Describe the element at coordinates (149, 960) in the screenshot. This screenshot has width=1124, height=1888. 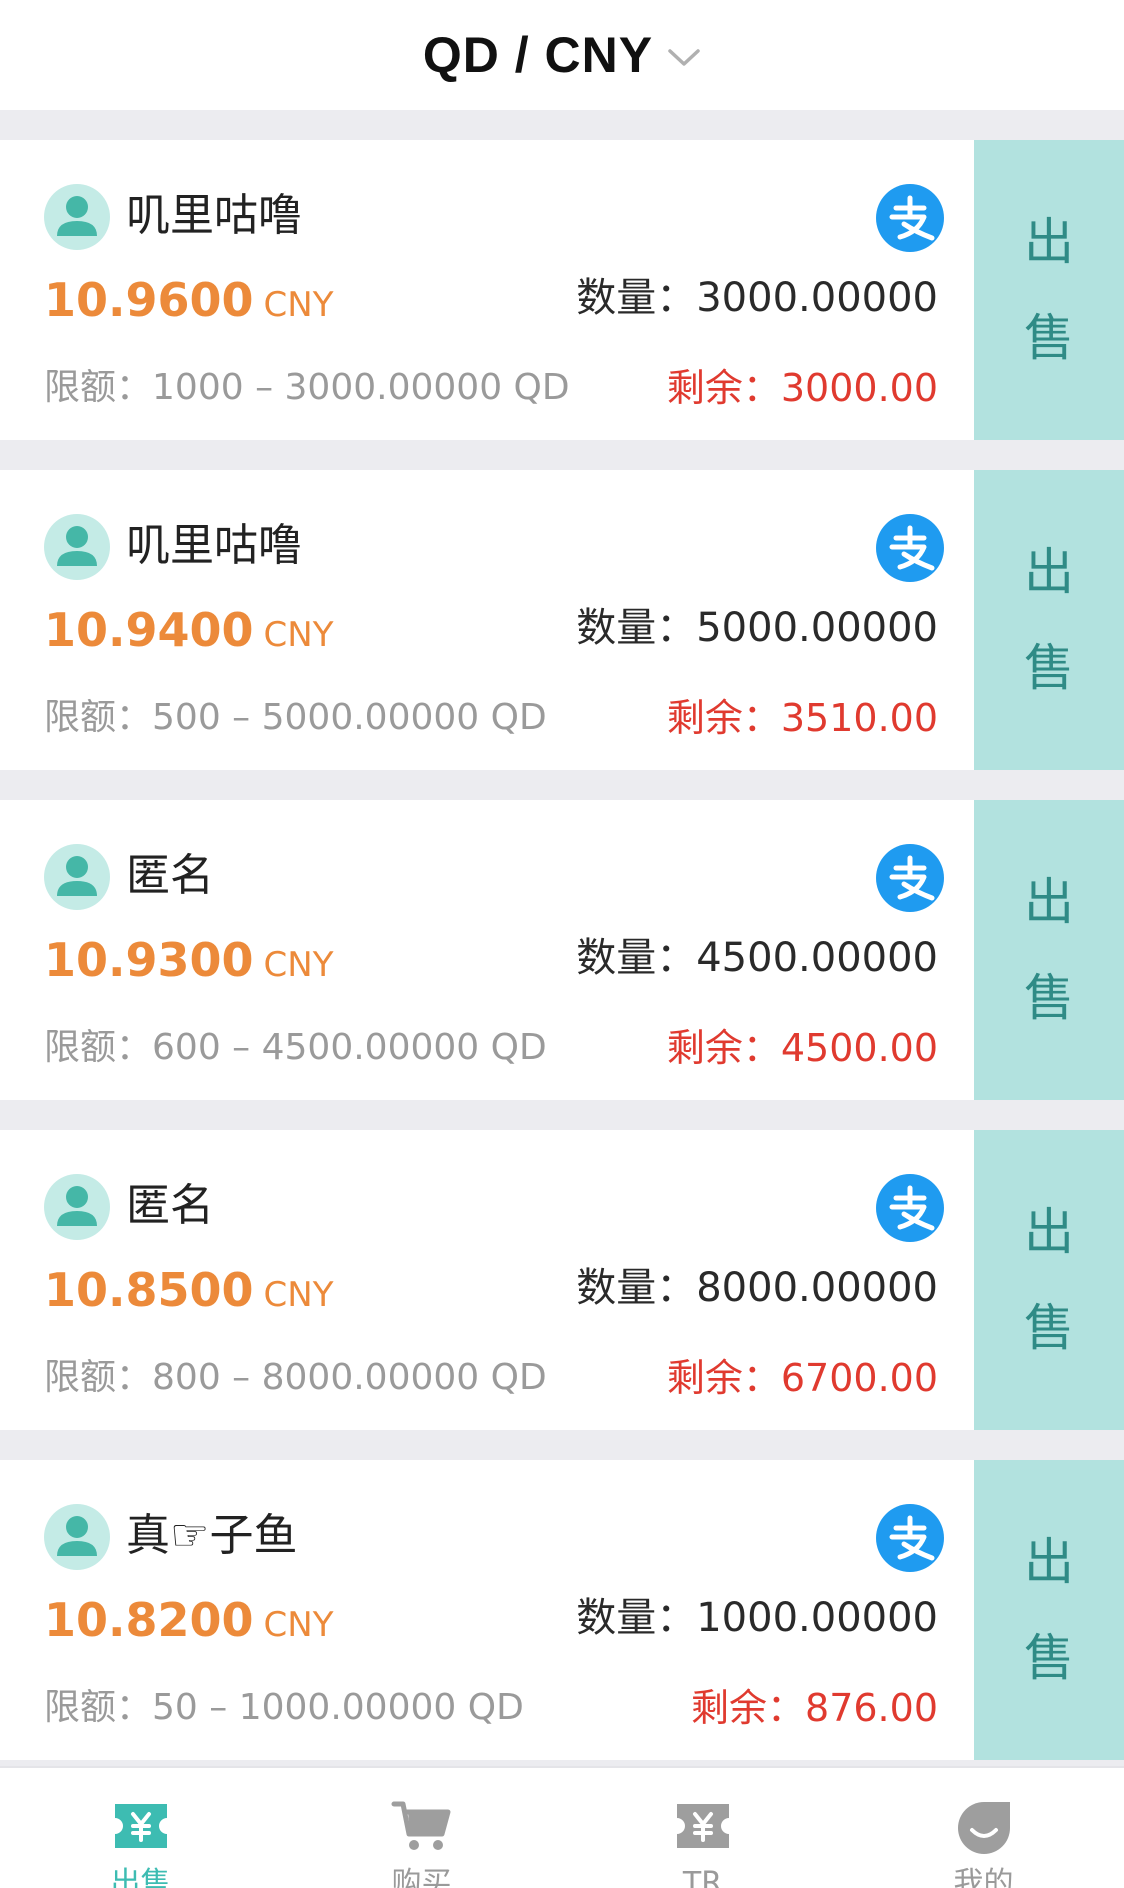
I see `price-value: 10.9300` at that location.